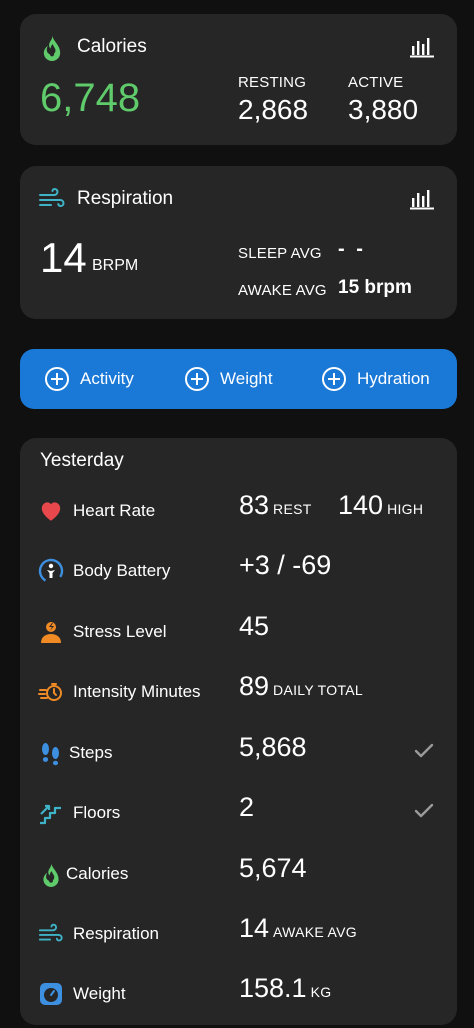  Describe the element at coordinates (107, 378) in the screenshot. I see `add-activity-label: Activity` at that location.